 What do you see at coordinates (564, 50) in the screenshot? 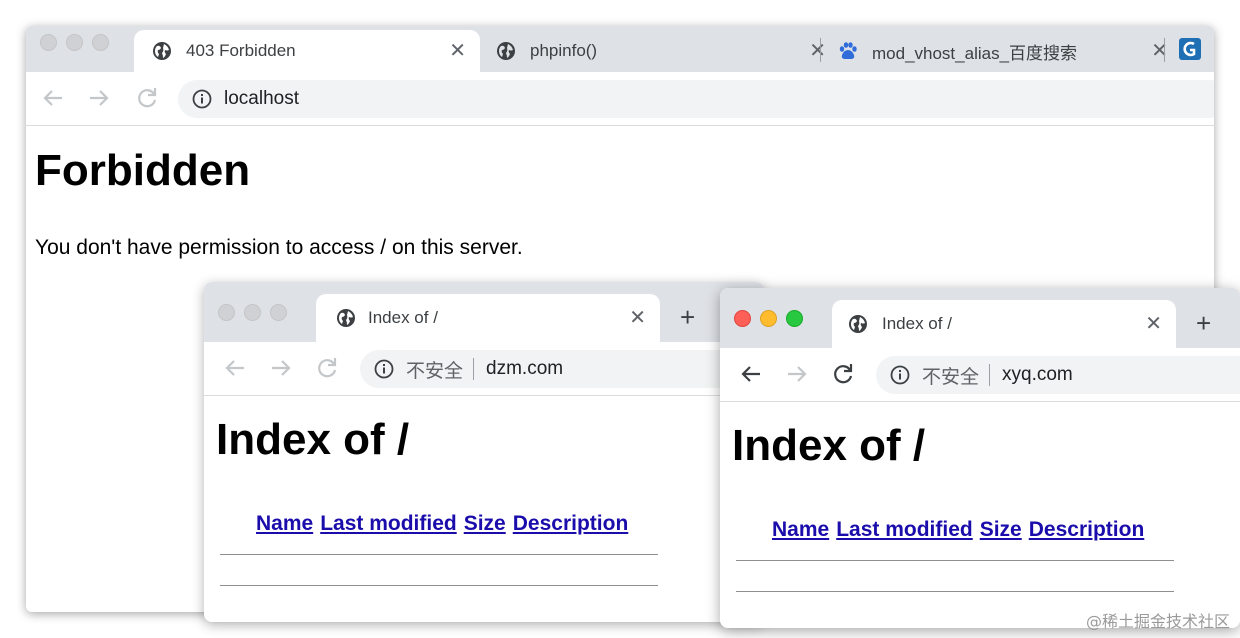
I see `tab-title: phpinfo()` at bounding box center [564, 50].